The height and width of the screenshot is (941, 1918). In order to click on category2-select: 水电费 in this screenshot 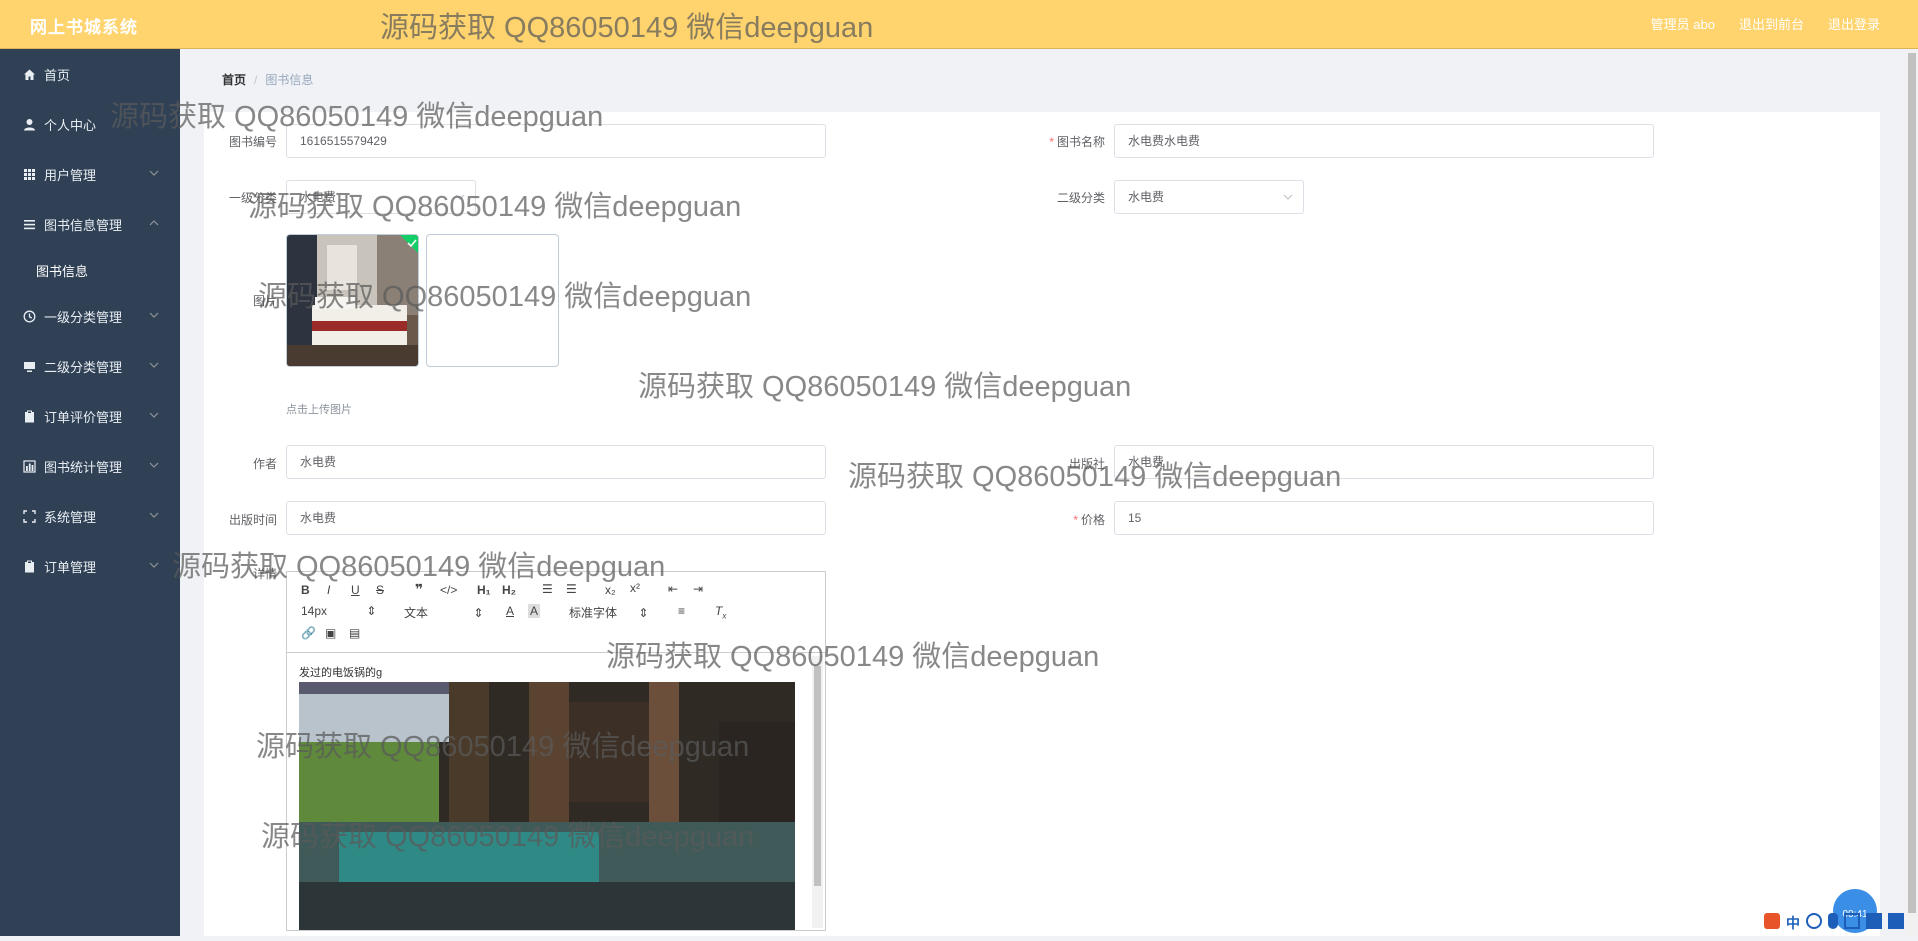, I will do `click(1209, 197)`.